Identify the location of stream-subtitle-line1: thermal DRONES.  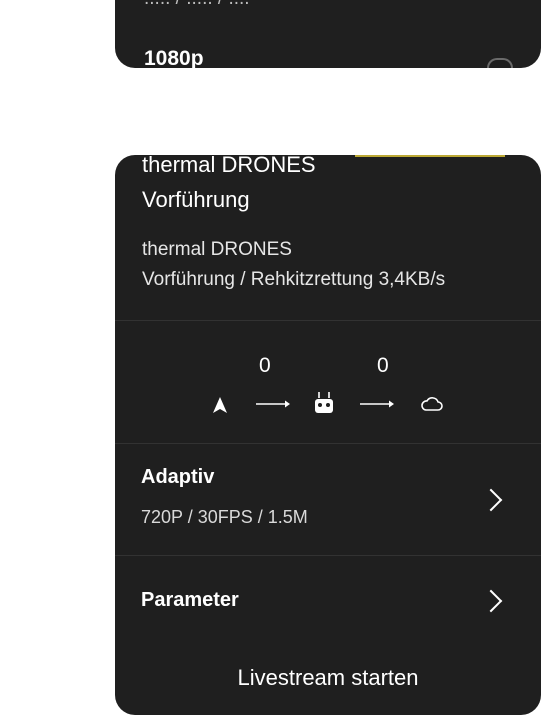
(217, 249).